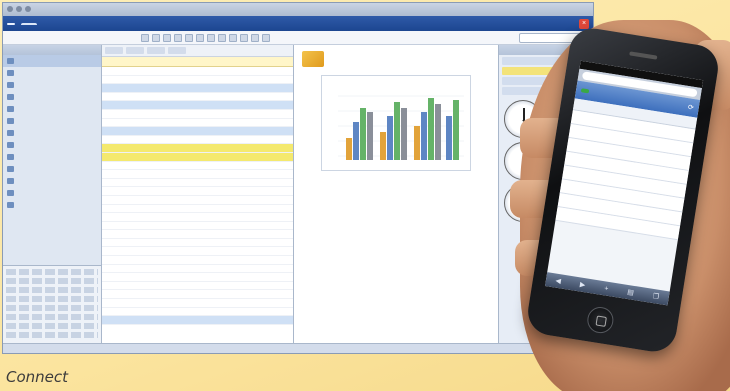 Image resolution: width=730 pixels, height=391 pixels. Describe the element at coordinates (52, 50) in the screenshot. I see `nav-header` at that location.